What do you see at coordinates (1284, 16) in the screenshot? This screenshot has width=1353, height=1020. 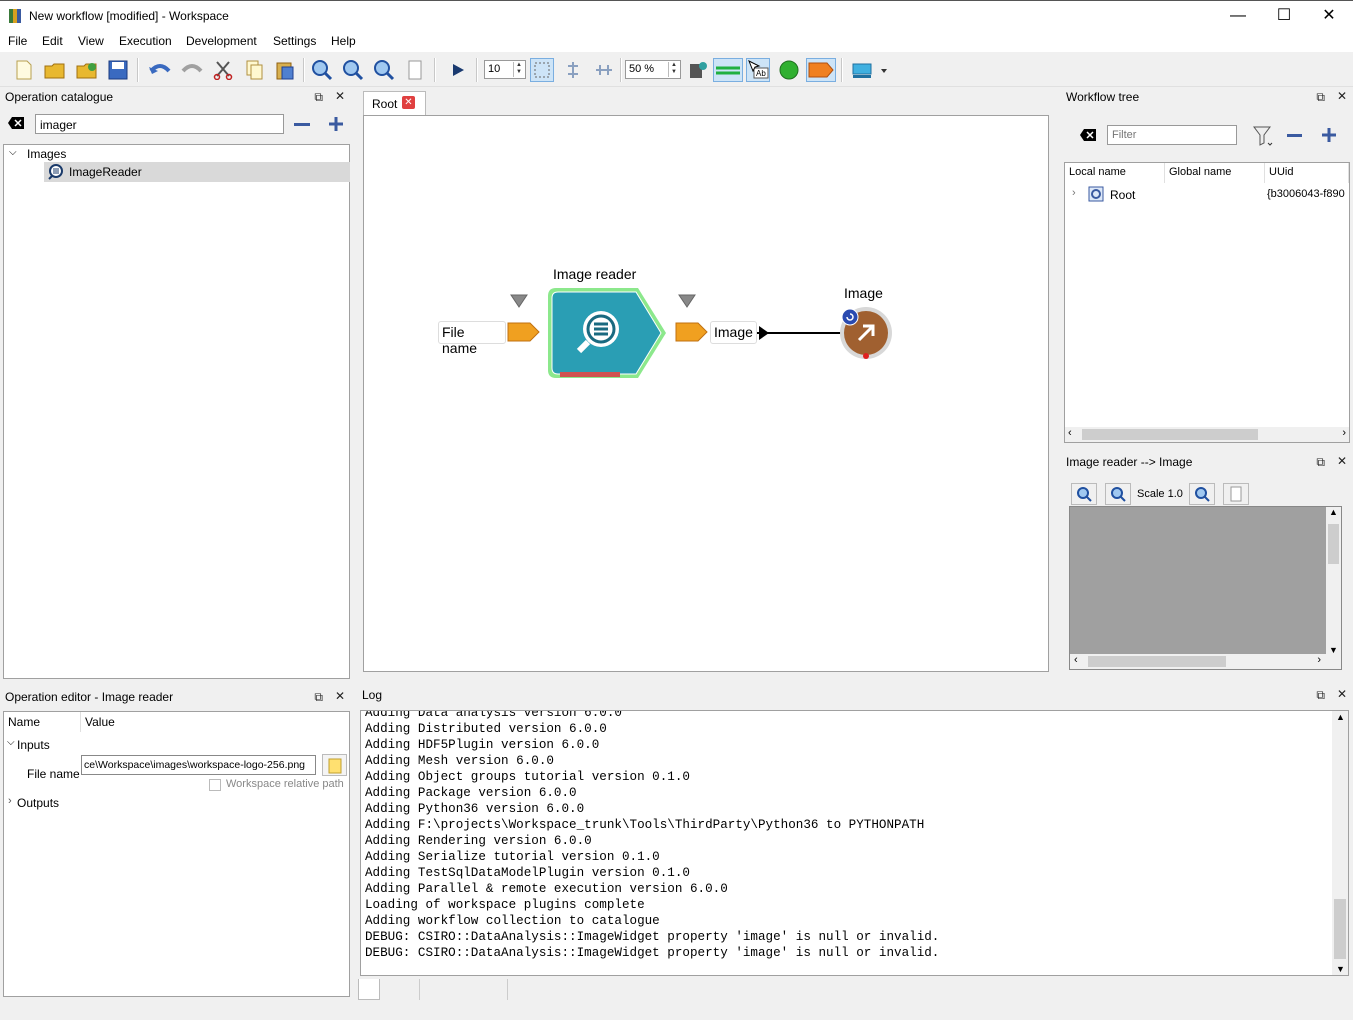 I see `maximize-button: ☐` at bounding box center [1284, 16].